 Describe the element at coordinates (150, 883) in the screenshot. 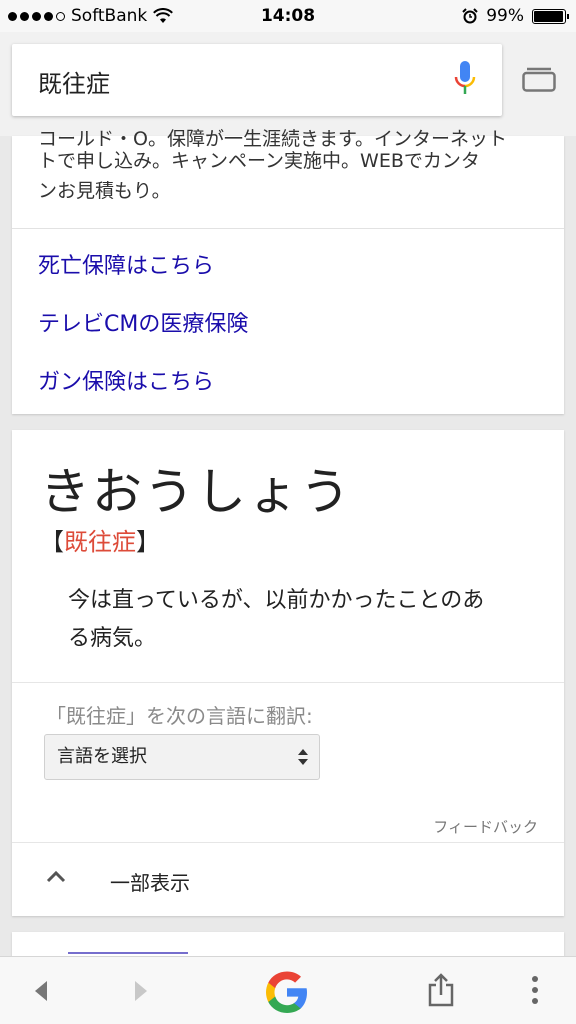

I see `collapse-label: 一部表示` at that location.